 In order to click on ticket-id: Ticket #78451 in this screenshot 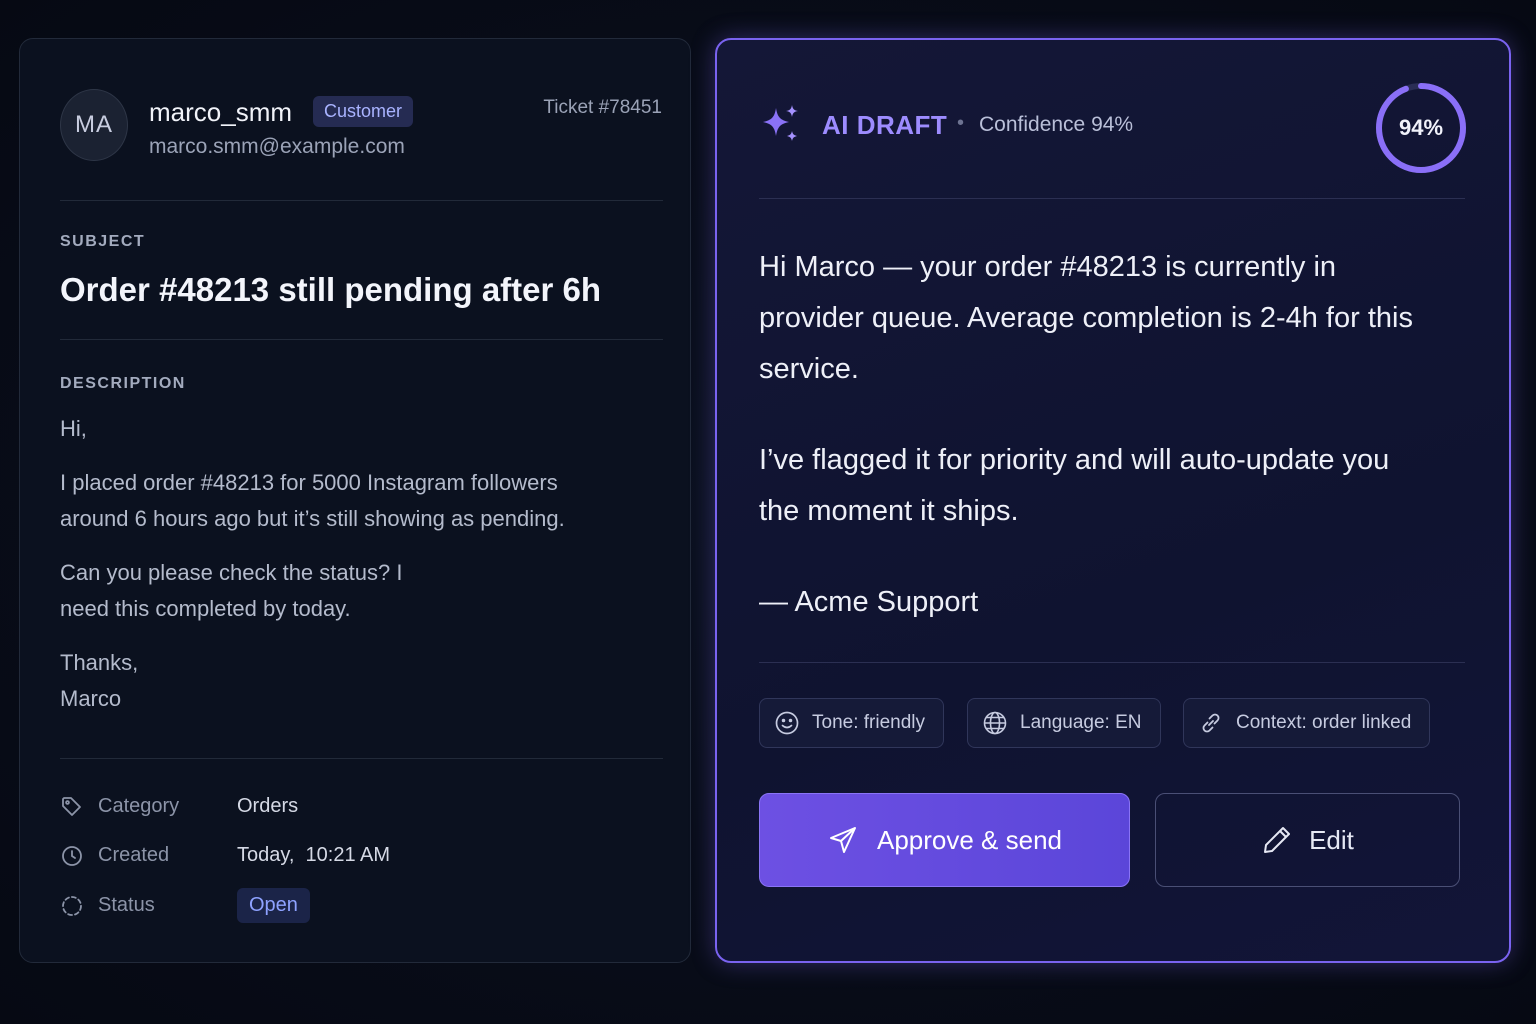, I will do `click(602, 107)`.